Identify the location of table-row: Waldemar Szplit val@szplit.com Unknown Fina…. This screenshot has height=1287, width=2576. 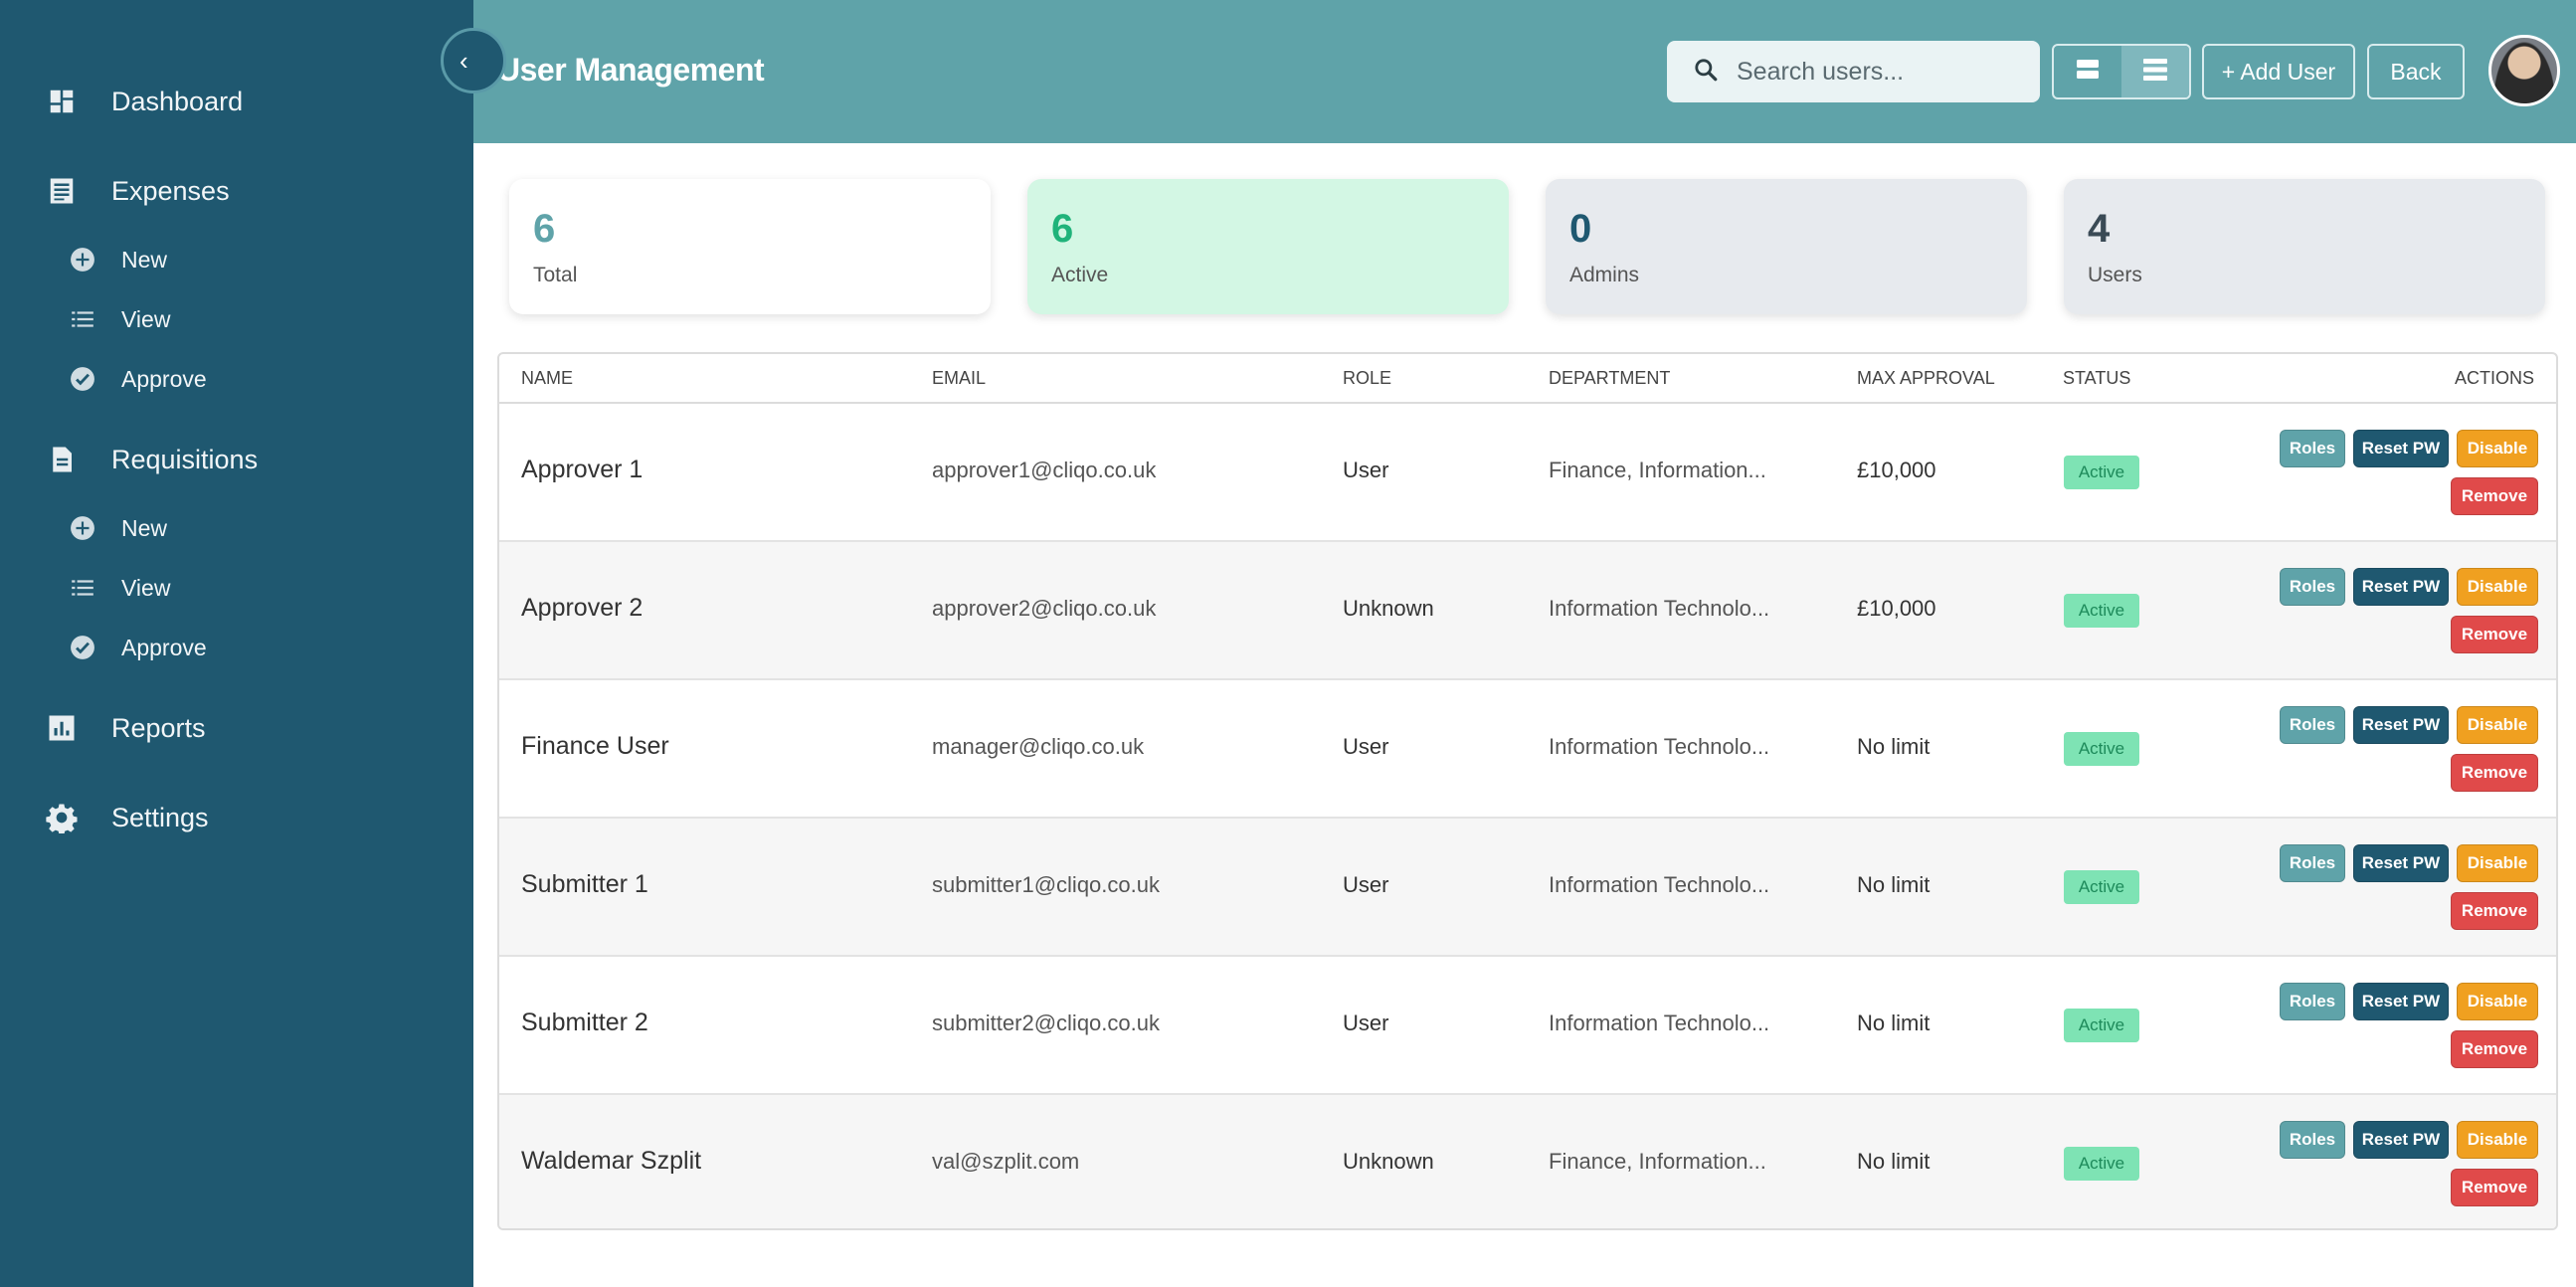
(1527, 1161).